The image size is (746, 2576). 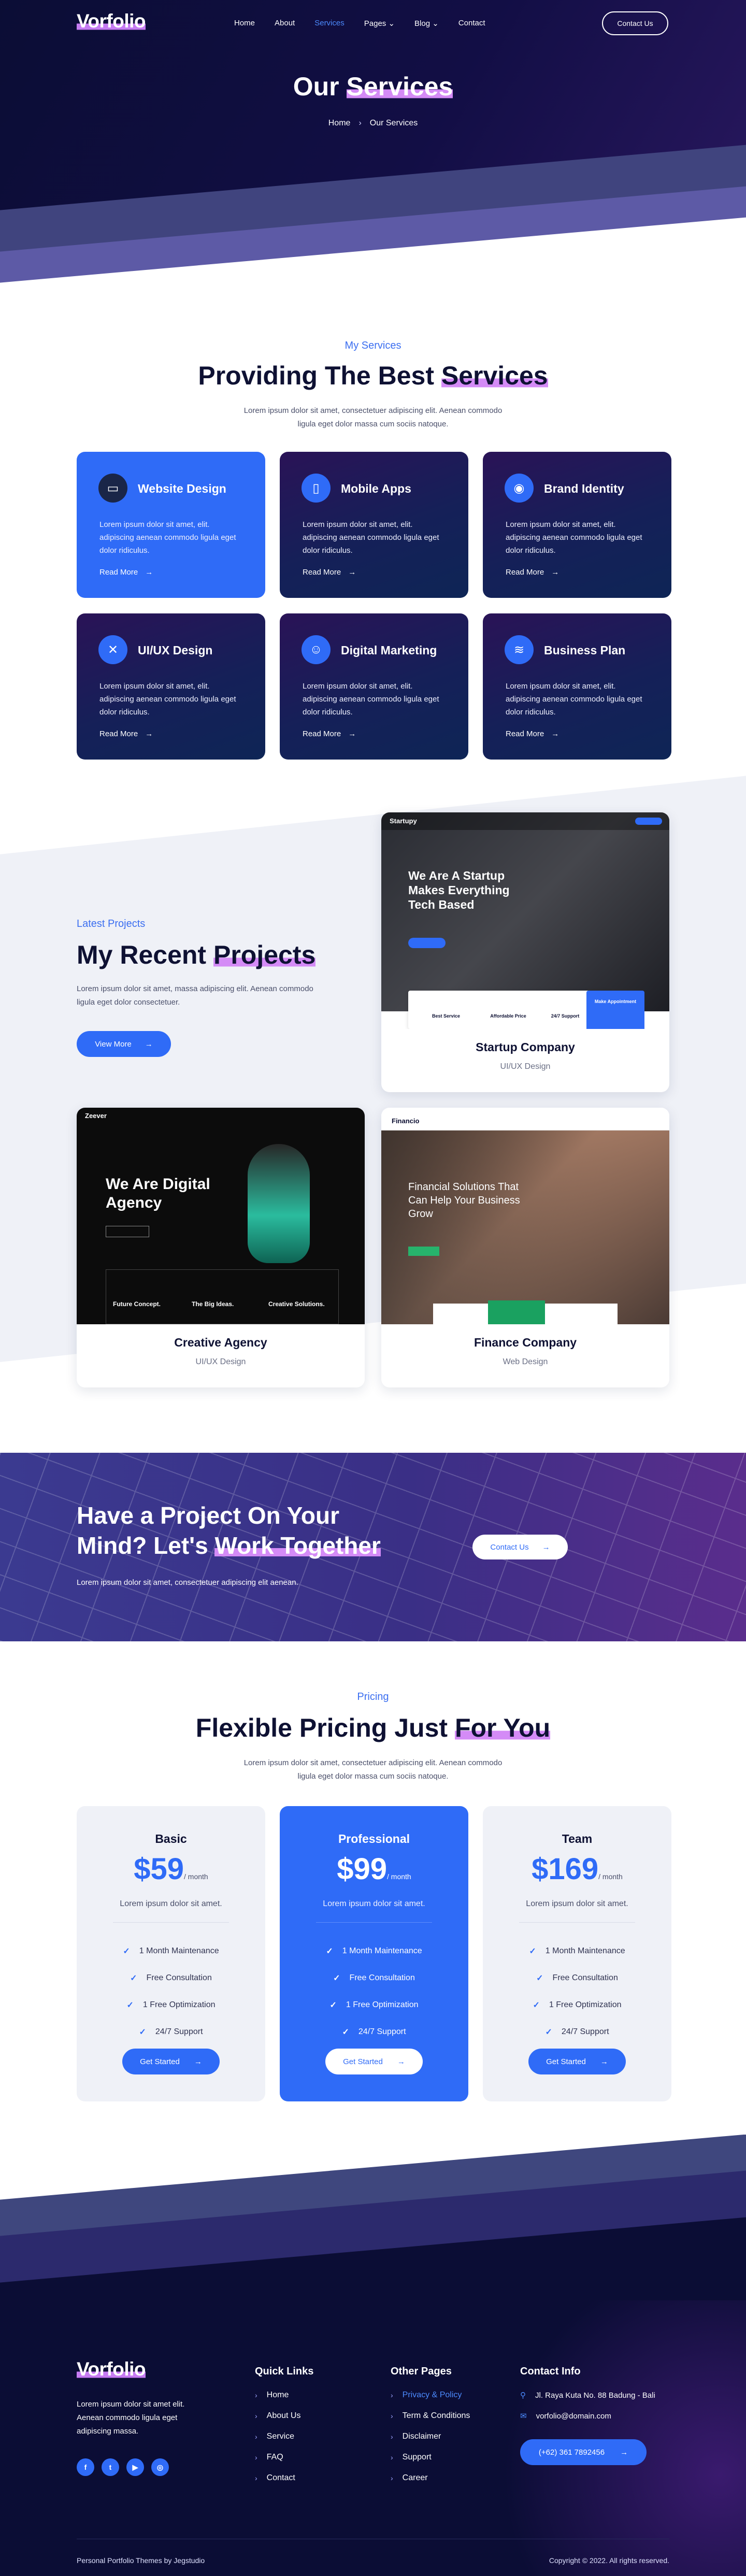 I want to click on view-more-button: View More →, so click(x=124, y=1044).